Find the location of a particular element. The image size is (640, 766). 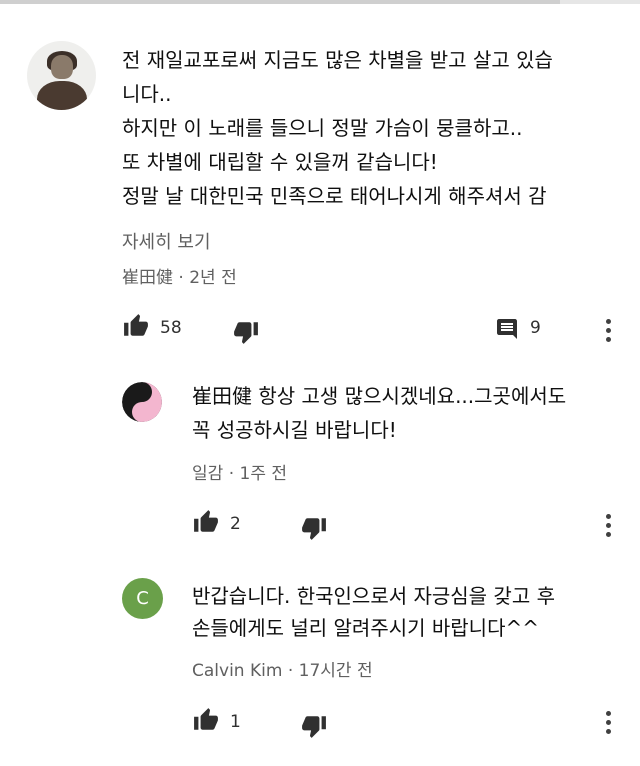

reply-meta: Calvin Kim · 17시간 전 is located at coordinates (282, 668).